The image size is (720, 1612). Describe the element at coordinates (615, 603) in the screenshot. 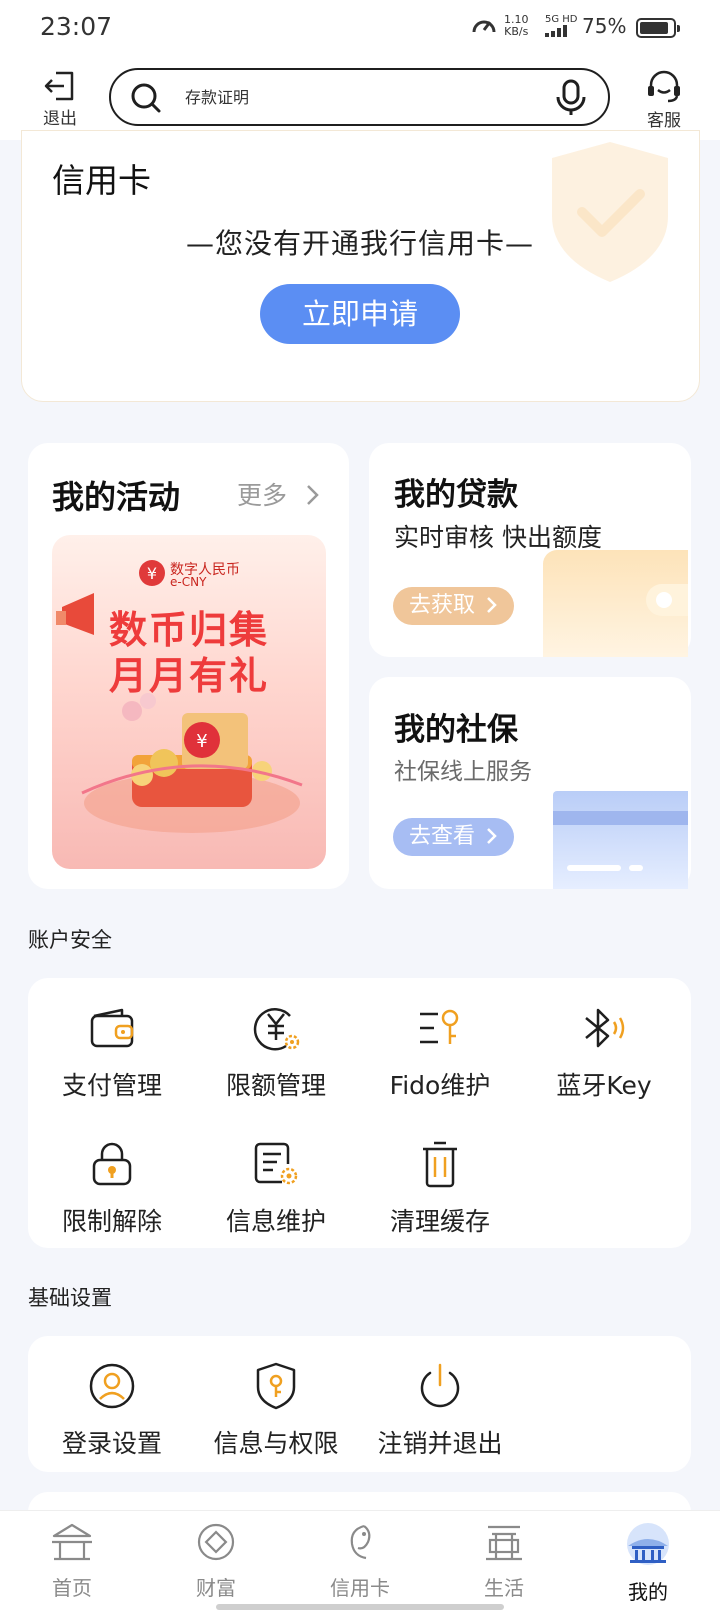

I see `wallet-illustration` at that location.